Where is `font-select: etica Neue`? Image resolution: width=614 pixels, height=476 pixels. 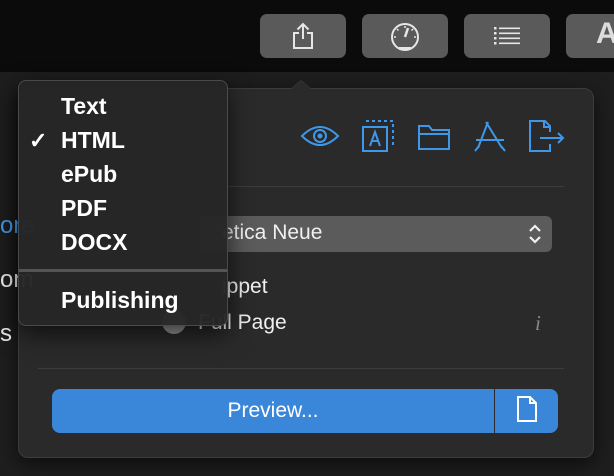
font-select: etica Neue is located at coordinates (376, 234).